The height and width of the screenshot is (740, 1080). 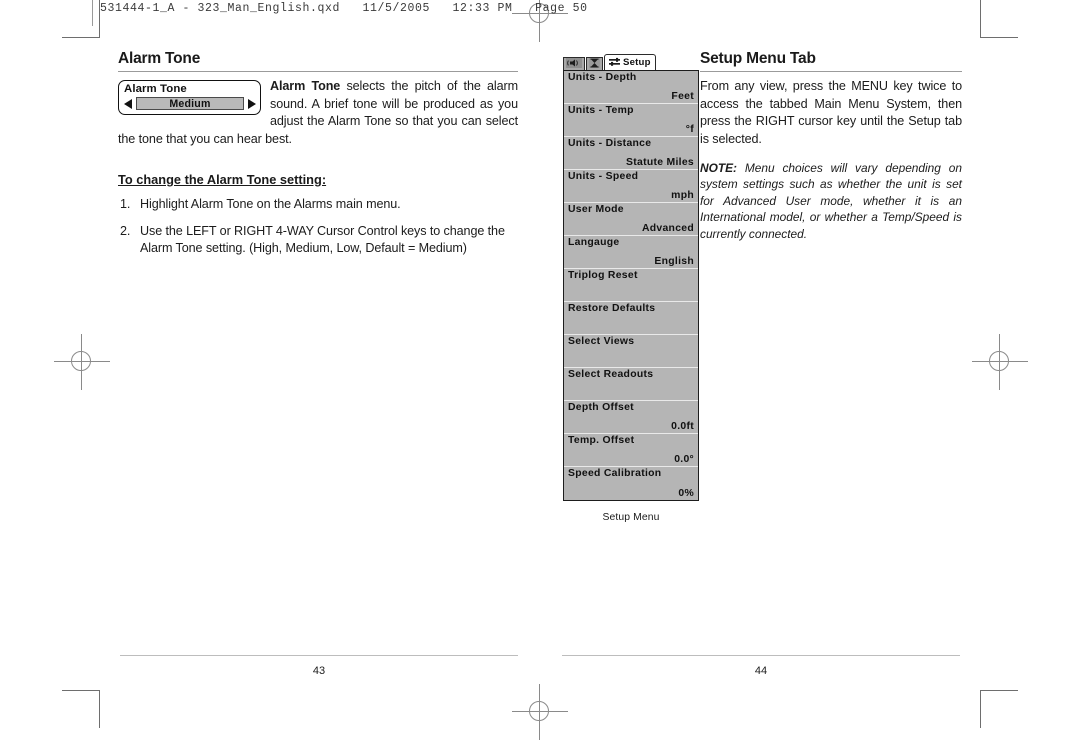 I want to click on registration-mark-right, so click(x=1000, y=362).